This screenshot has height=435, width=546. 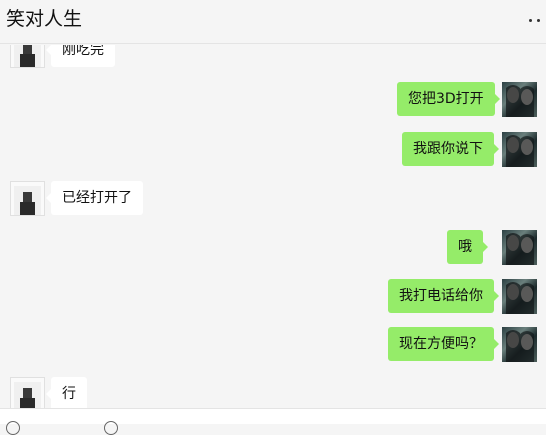 I want to click on input-toolbar, so click(x=273, y=421).